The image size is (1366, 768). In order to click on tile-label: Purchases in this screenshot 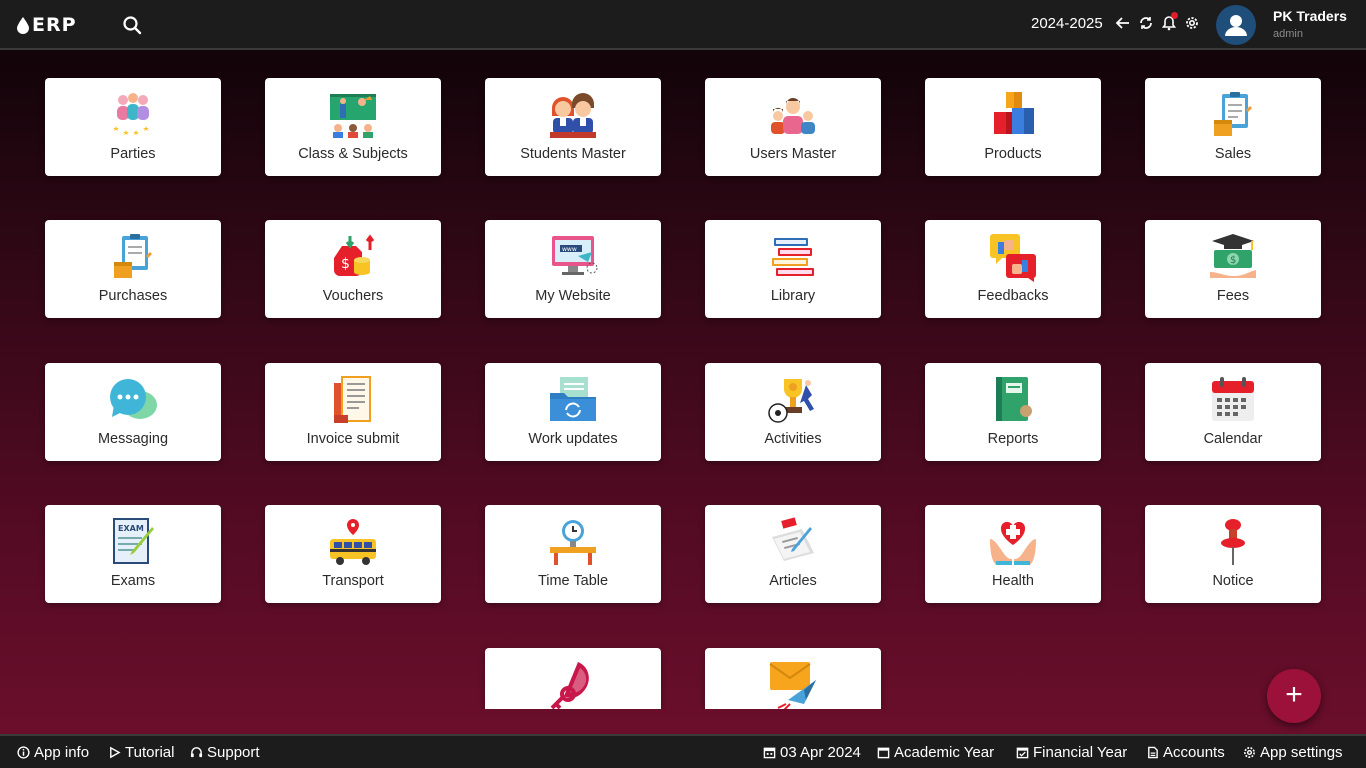, I will do `click(133, 296)`.